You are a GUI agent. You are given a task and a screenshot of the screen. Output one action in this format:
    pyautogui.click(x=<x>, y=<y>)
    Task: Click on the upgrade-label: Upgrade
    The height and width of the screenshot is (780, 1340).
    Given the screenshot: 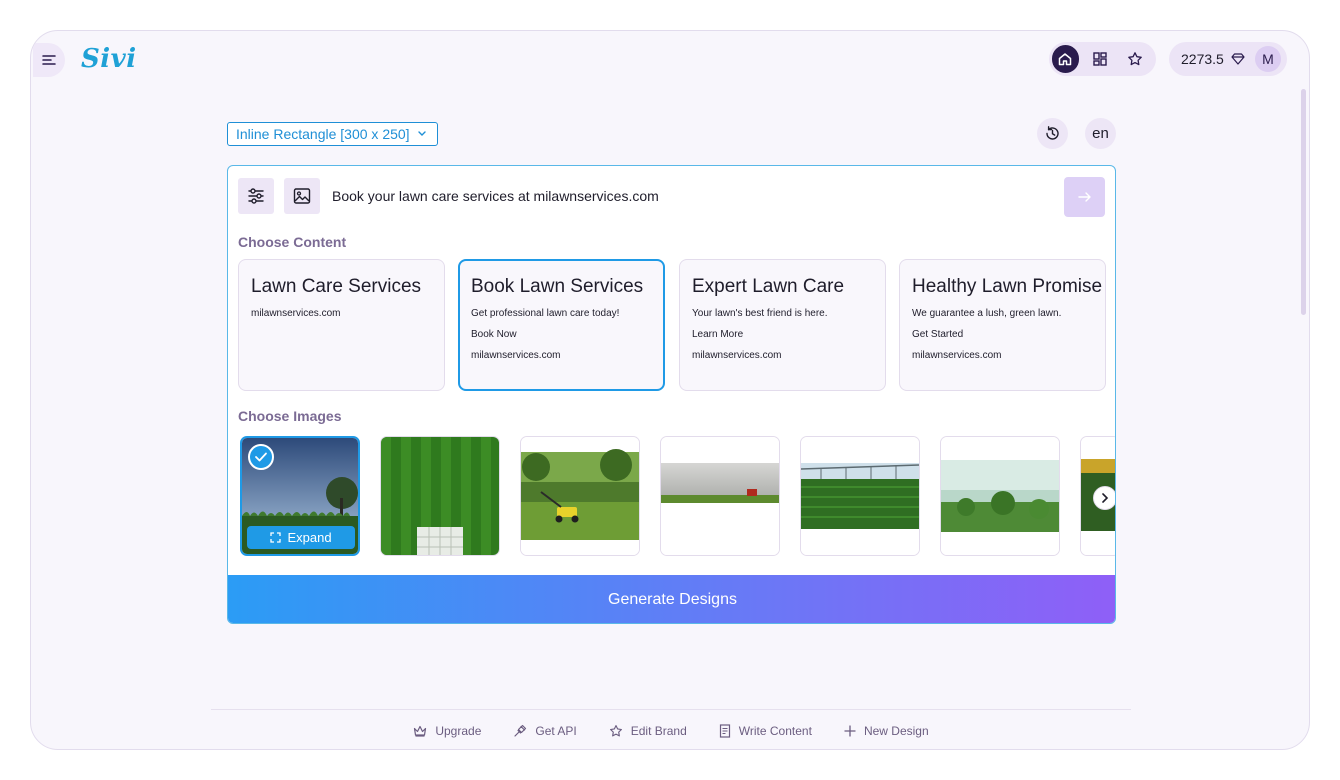 What is the action you would take?
    pyautogui.click(x=458, y=731)
    